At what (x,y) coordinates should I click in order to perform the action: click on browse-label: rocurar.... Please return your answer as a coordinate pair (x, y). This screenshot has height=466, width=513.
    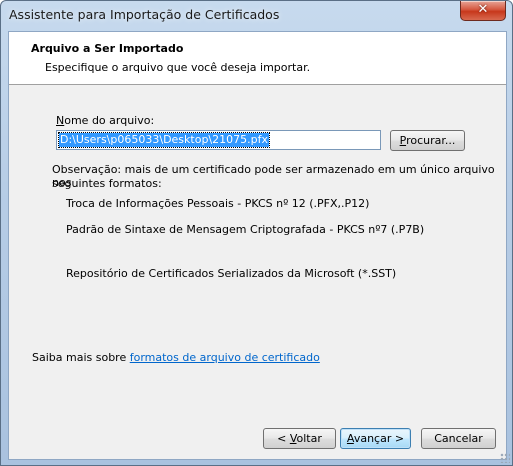
    Looking at the image, I should click on (431, 140).